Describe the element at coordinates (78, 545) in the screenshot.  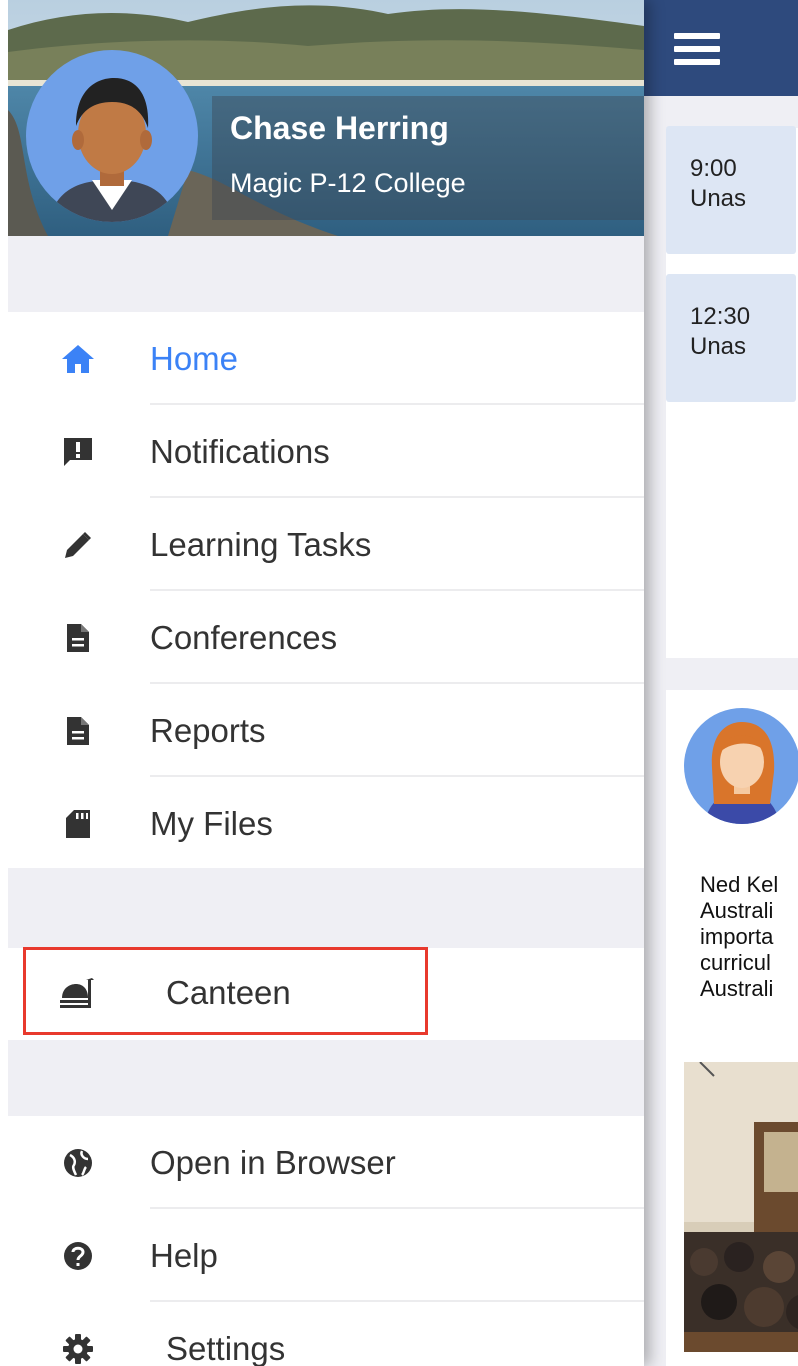
I see `pencil-icon` at that location.